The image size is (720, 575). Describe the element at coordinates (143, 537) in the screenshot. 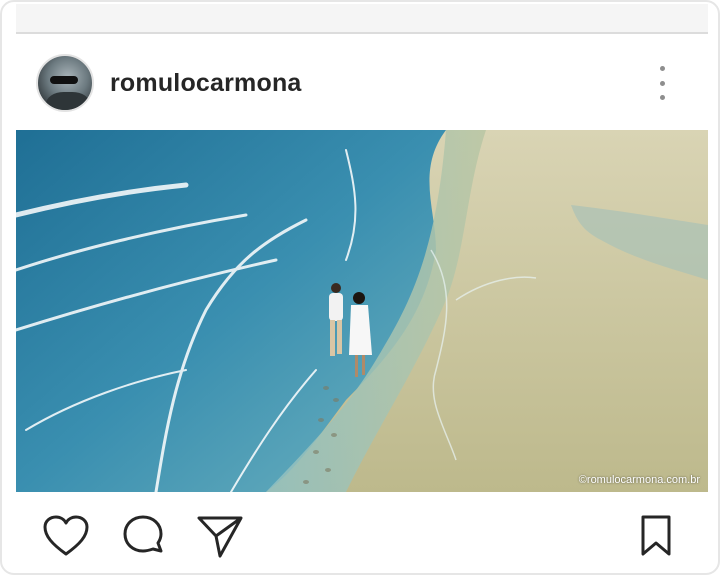

I see `comment-icon` at that location.